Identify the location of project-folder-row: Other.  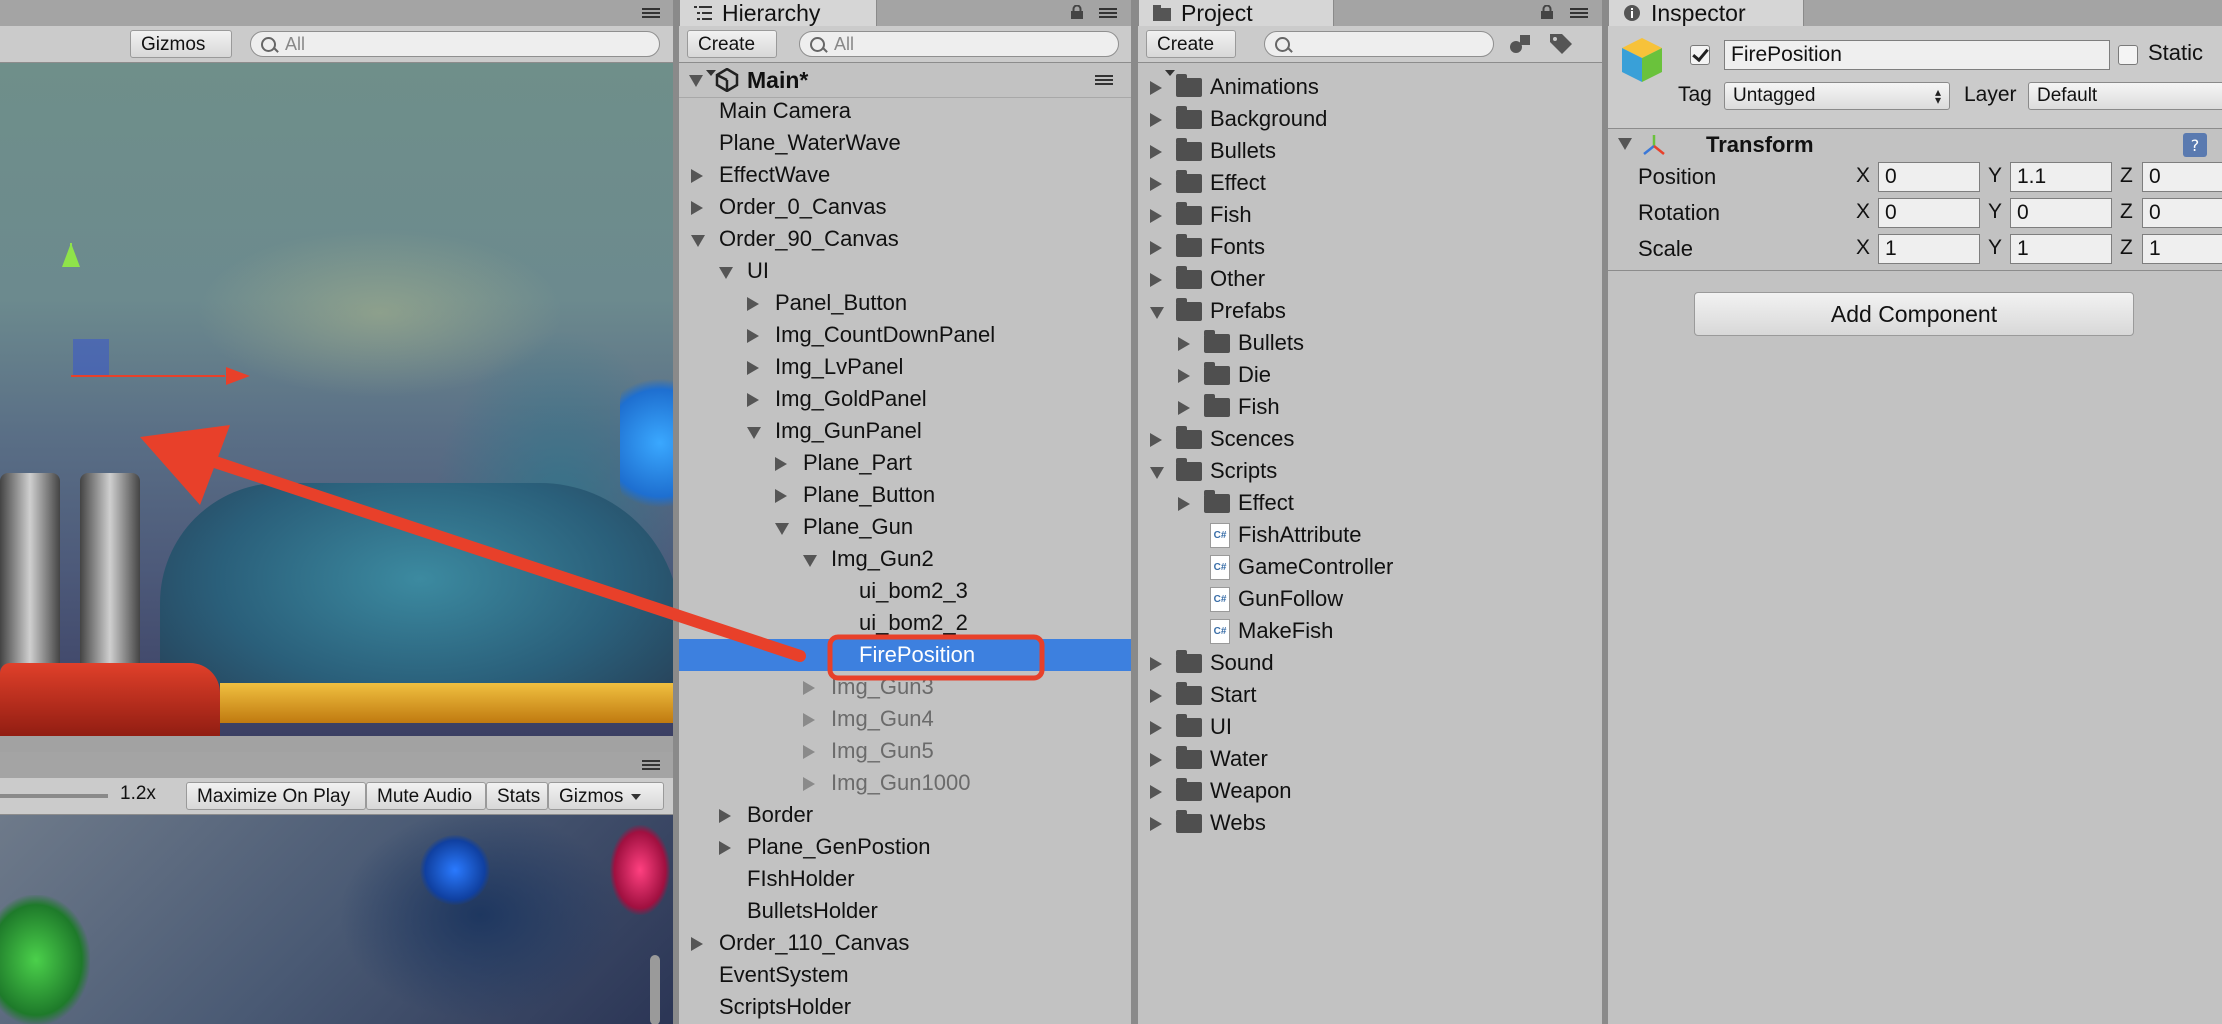
(1370, 279).